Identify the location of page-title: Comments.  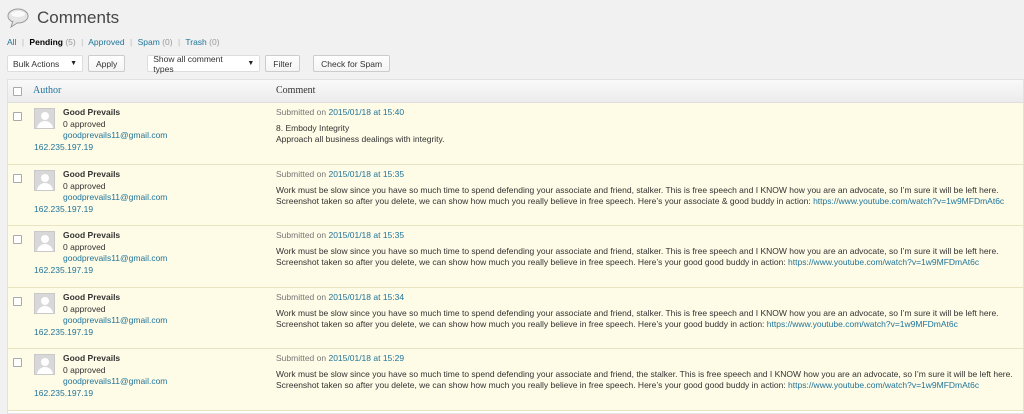
(78, 17).